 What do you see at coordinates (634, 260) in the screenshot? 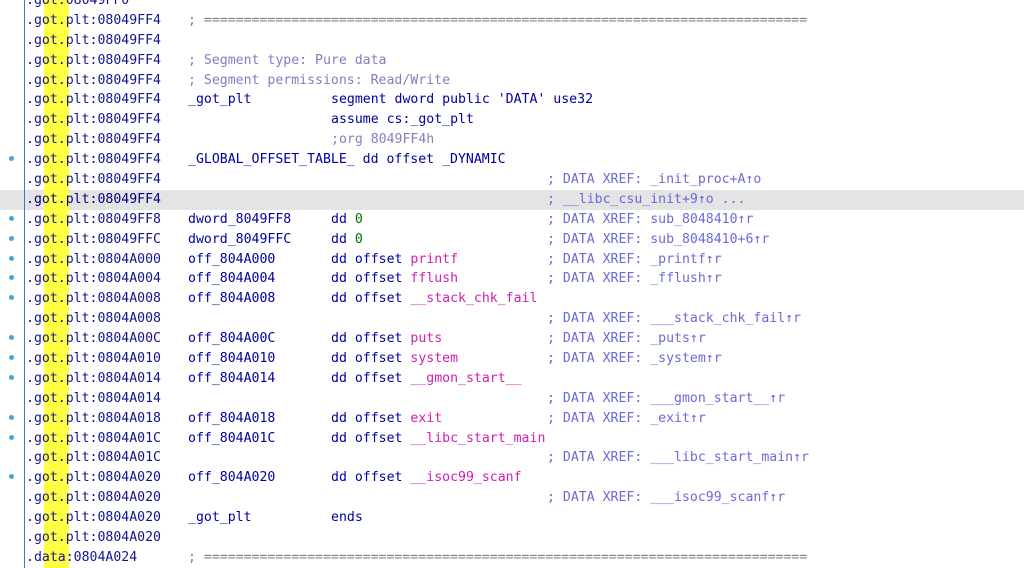
I see `xref-comment: ; DATA XREF: _printf↑r` at bounding box center [634, 260].